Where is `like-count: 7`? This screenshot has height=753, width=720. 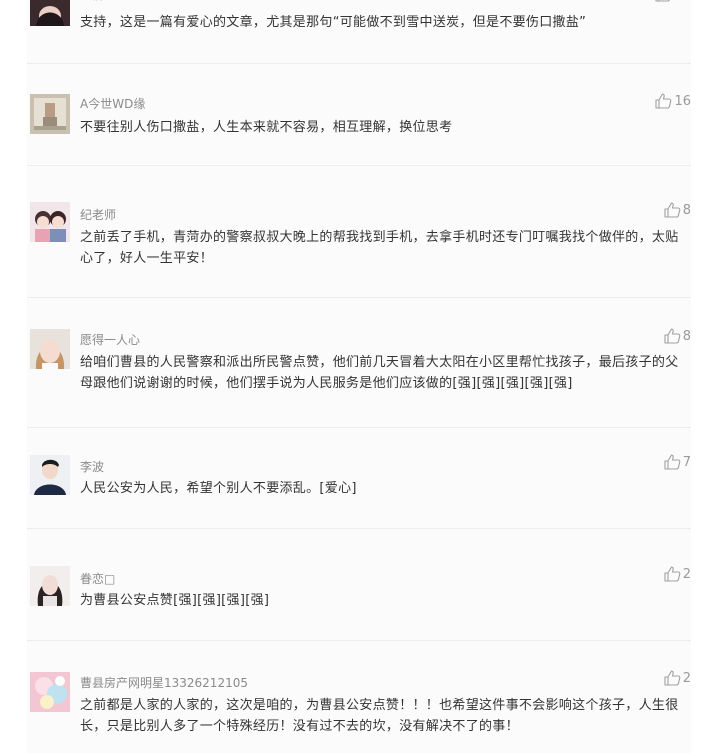
like-count: 7 is located at coordinates (686, 462).